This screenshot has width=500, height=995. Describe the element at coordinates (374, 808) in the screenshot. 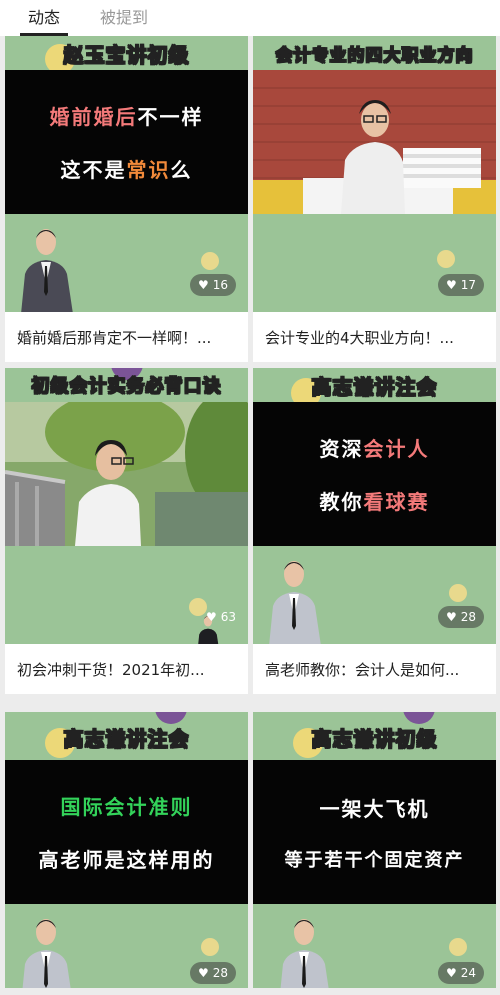

I see `panel-line-1: 一架大飞机` at that location.